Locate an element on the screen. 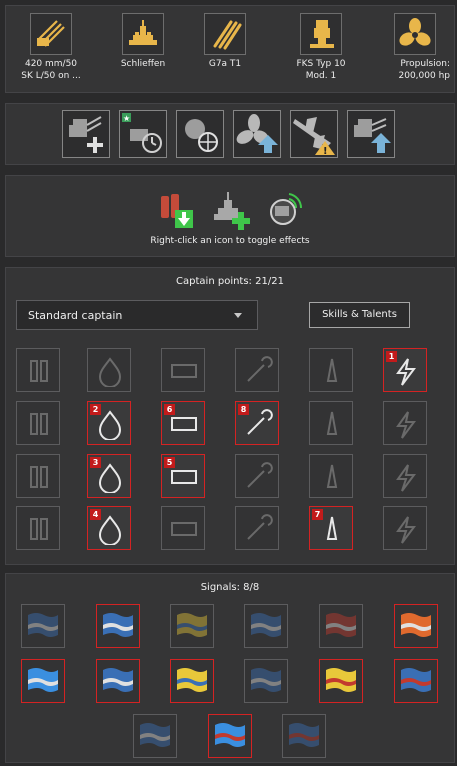 The image size is (457, 766). skill-order-badge: 6 is located at coordinates (169, 409).